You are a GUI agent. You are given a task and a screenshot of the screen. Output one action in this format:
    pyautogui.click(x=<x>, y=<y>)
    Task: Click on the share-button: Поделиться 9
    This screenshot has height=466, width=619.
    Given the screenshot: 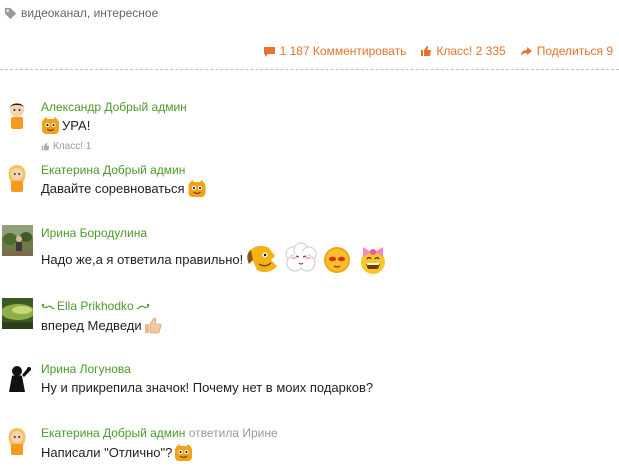 What is the action you would take?
    pyautogui.click(x=566, y=51)
    